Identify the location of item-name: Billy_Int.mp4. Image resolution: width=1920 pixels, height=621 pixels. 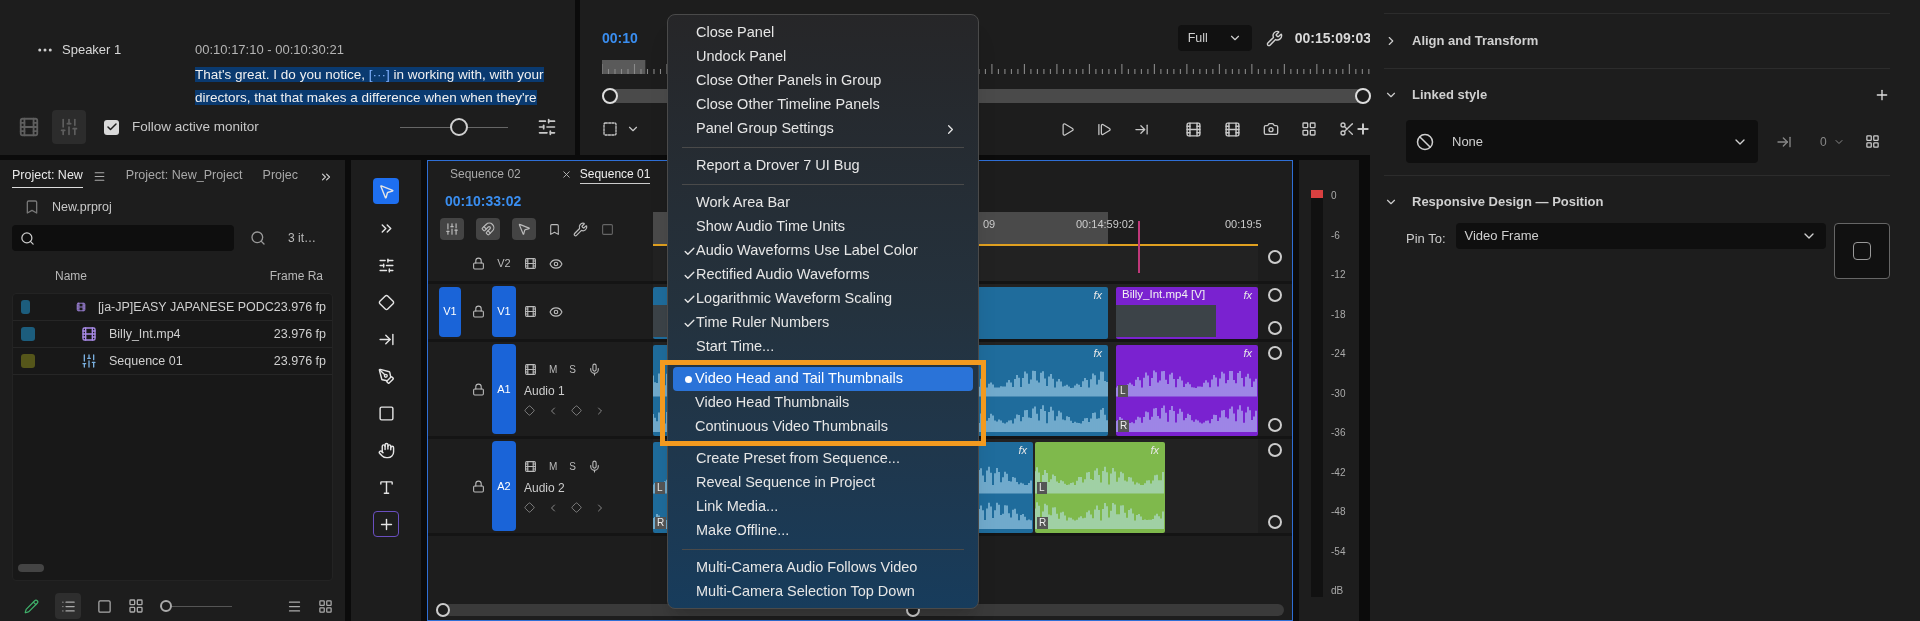
(145, 334).